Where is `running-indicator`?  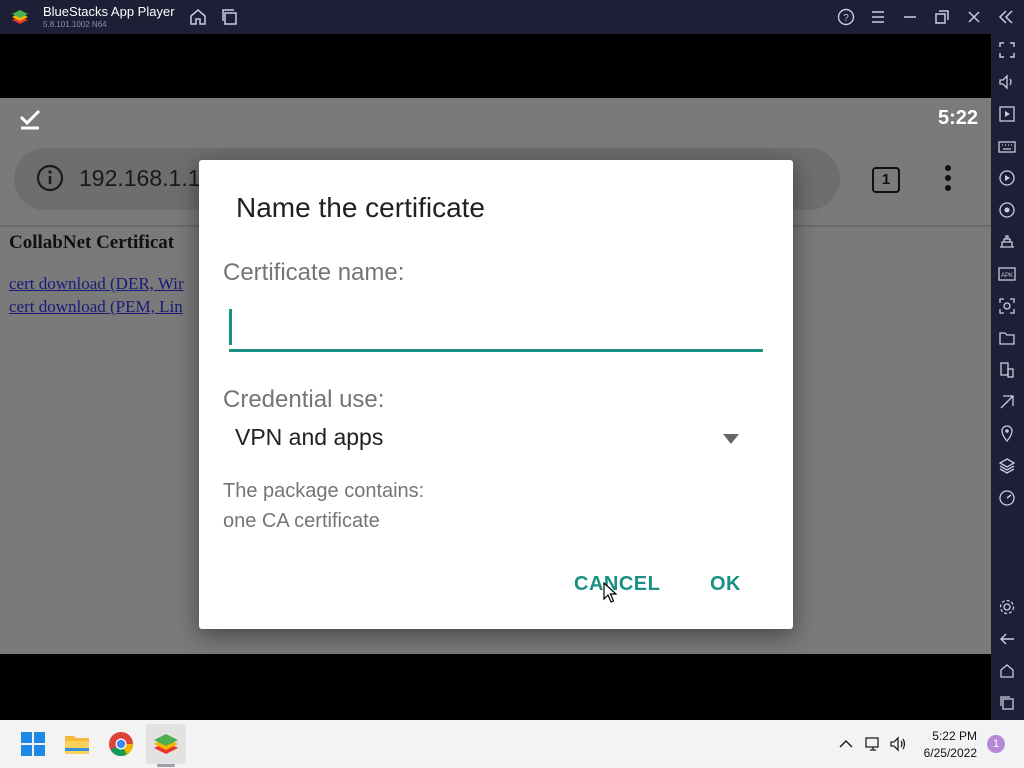 running-indicator is located at coordinates (166, 765).